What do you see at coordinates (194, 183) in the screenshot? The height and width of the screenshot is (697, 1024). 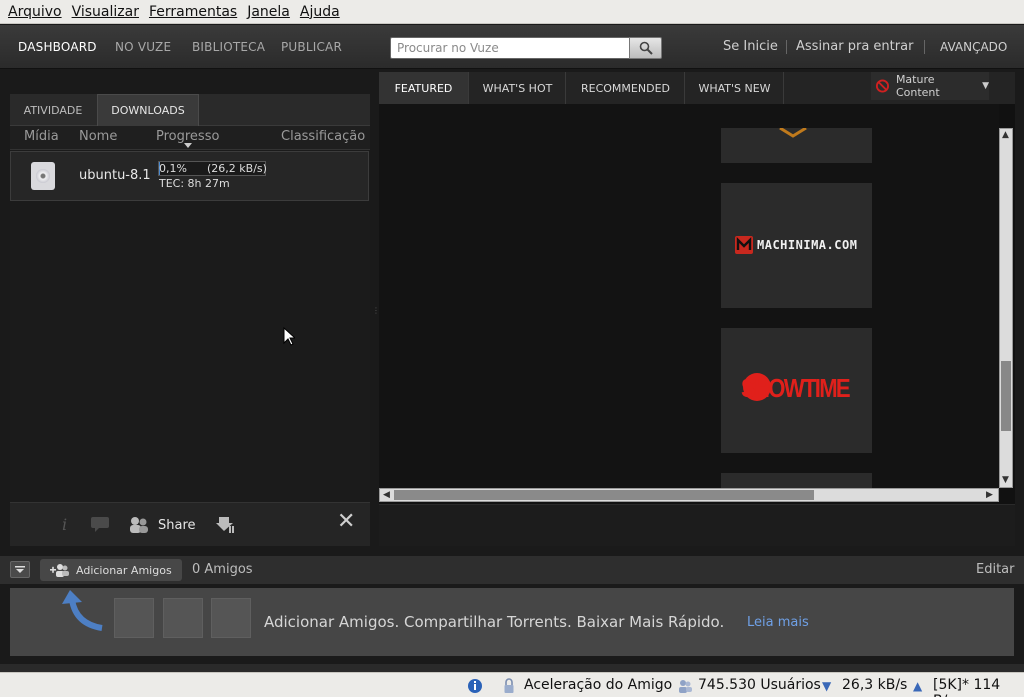 I see `time-remaining: TEC: 8h 27m` at bounding box center [194, 183].